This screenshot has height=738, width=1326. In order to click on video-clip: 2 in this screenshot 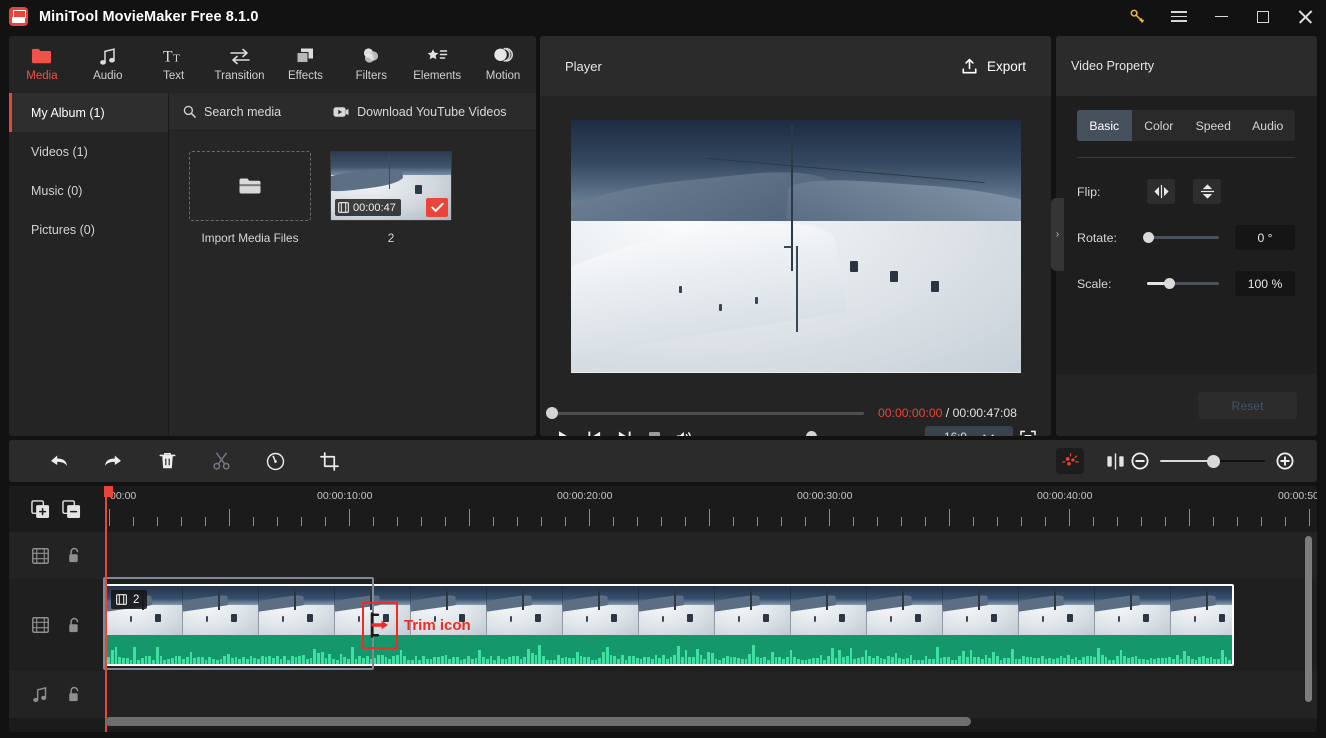, I will do `click(669, 625)`.